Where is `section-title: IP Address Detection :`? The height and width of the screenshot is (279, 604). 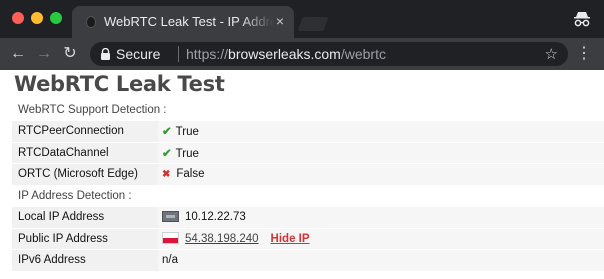 section-title: IP Address Detection : is located at coordinates (308, 196).